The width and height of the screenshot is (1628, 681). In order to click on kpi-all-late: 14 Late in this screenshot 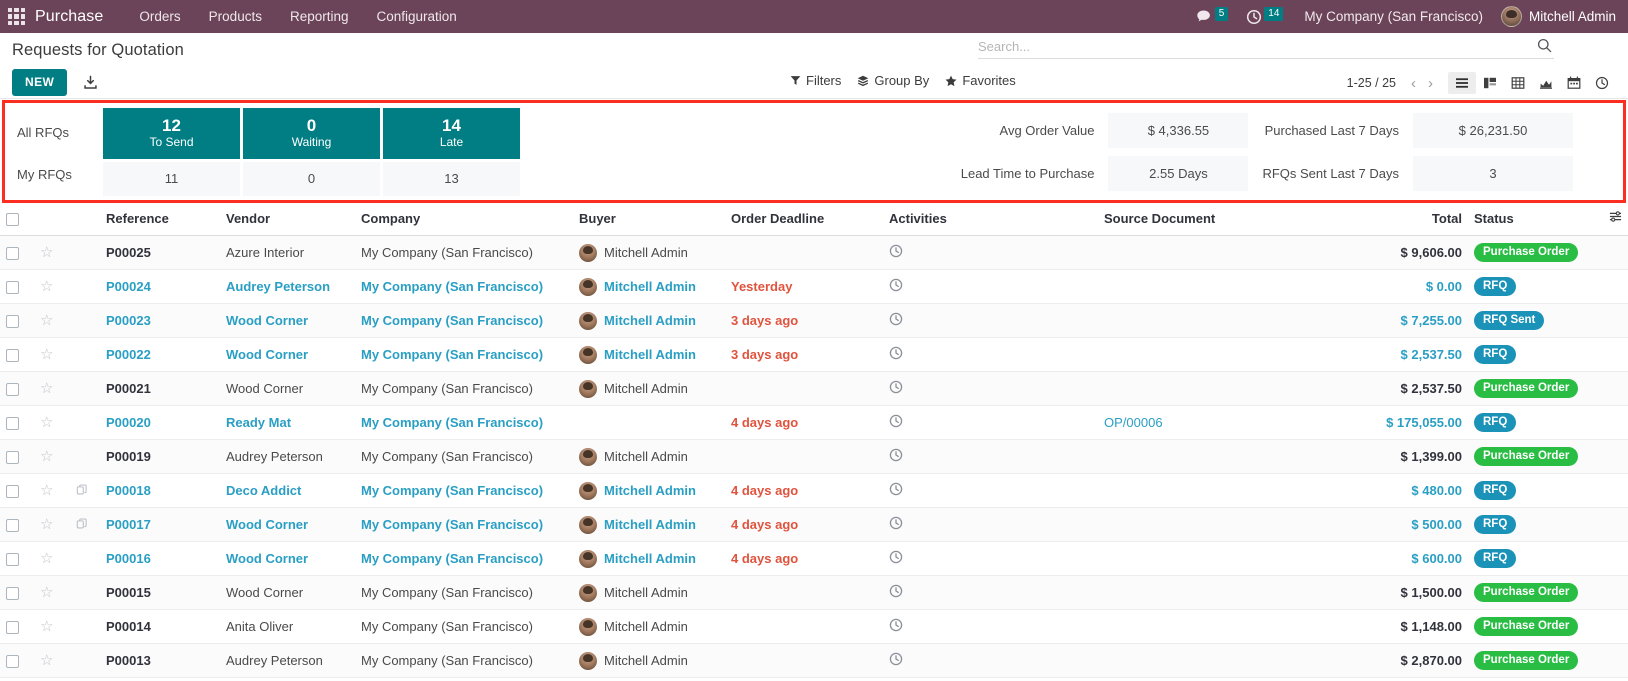, I will do `click(451, 133)`.